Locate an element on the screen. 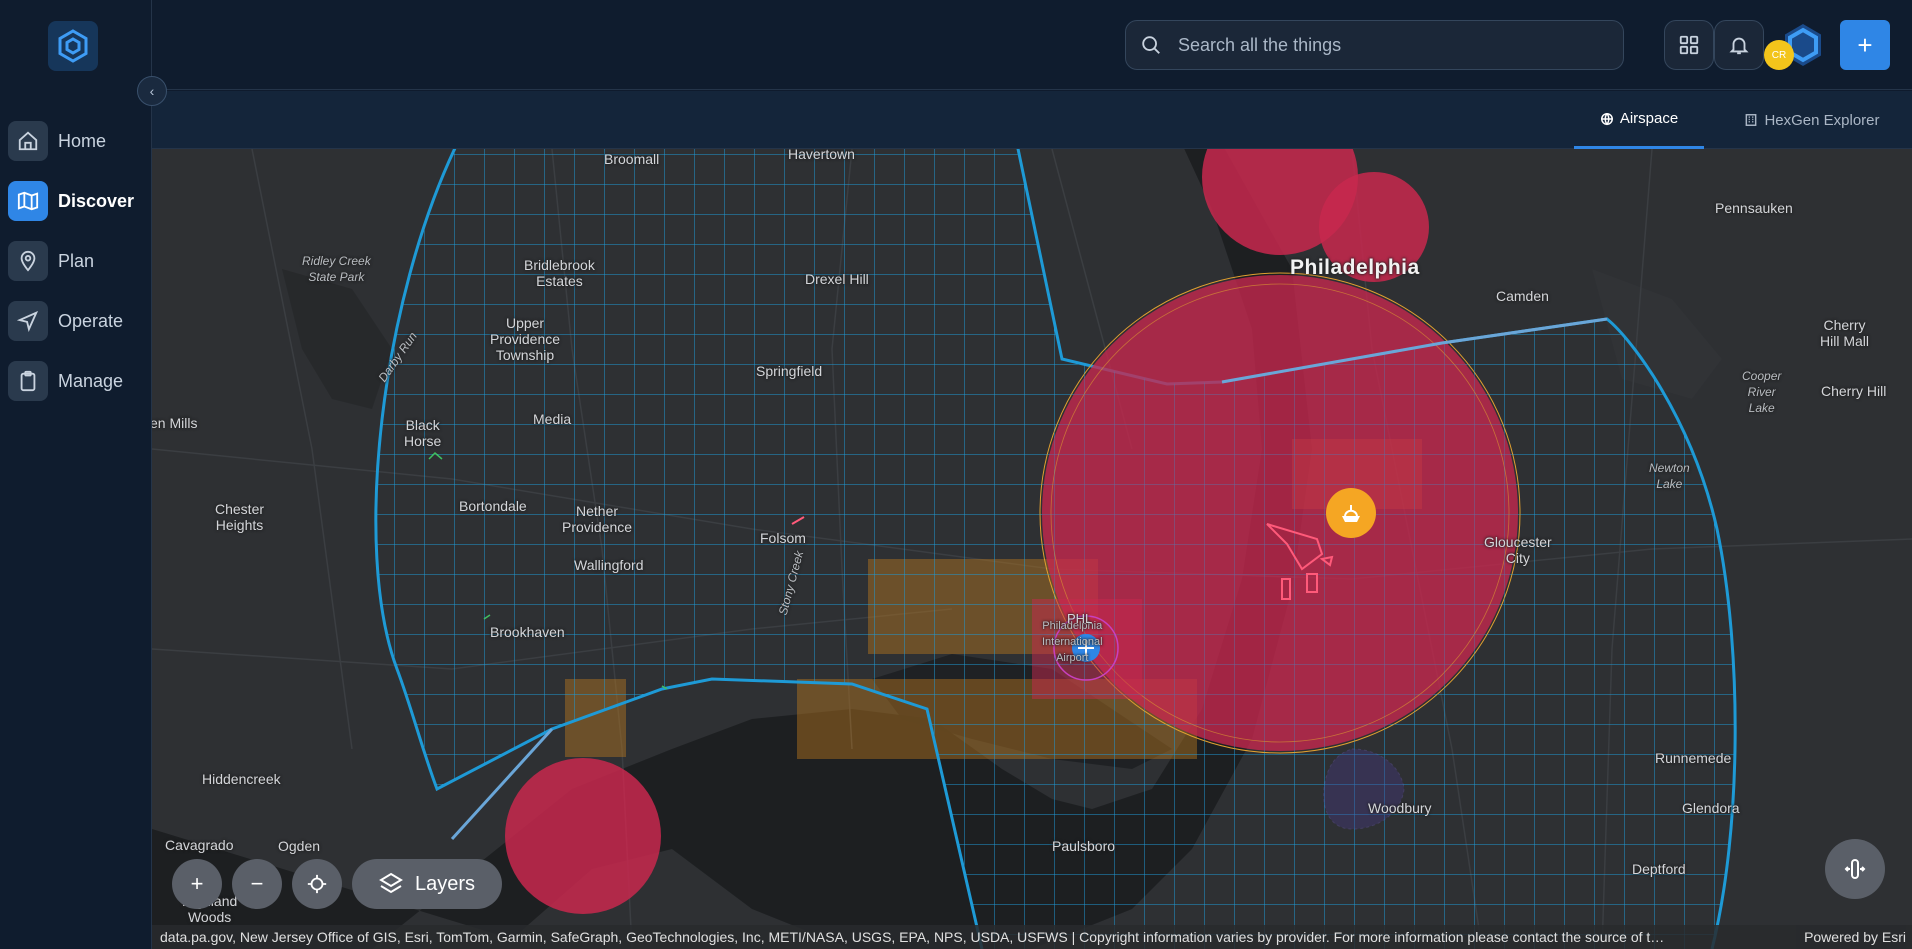 The height and width of the screenshot is (949, 1912). home-icon is located at coordinates (28, 141).